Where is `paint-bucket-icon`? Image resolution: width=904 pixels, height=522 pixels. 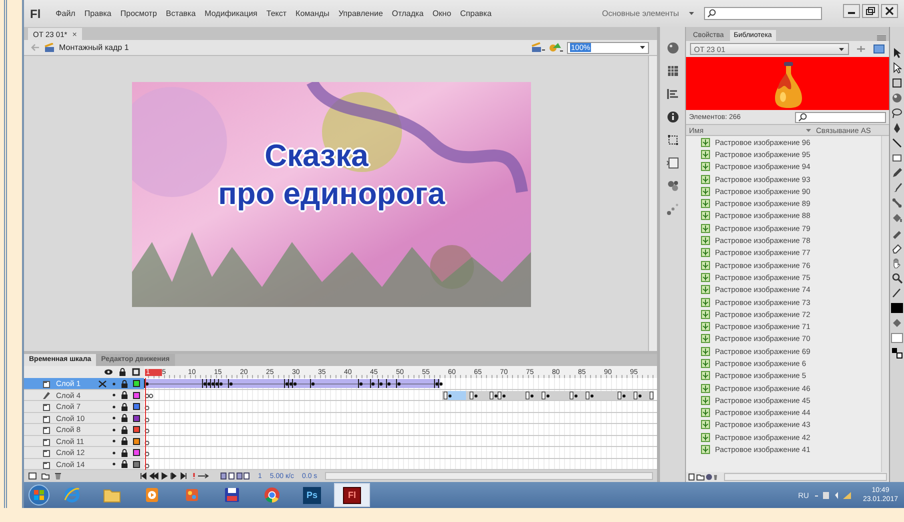 paint-bucket-icon is located at coordinates (897, 218).